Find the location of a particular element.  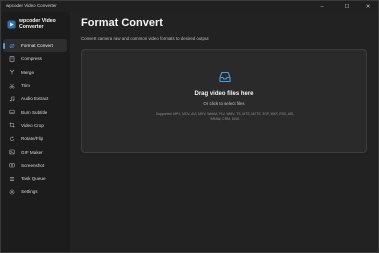

sidebar-item-label: Screenshot is located at coordinates (33, 165).